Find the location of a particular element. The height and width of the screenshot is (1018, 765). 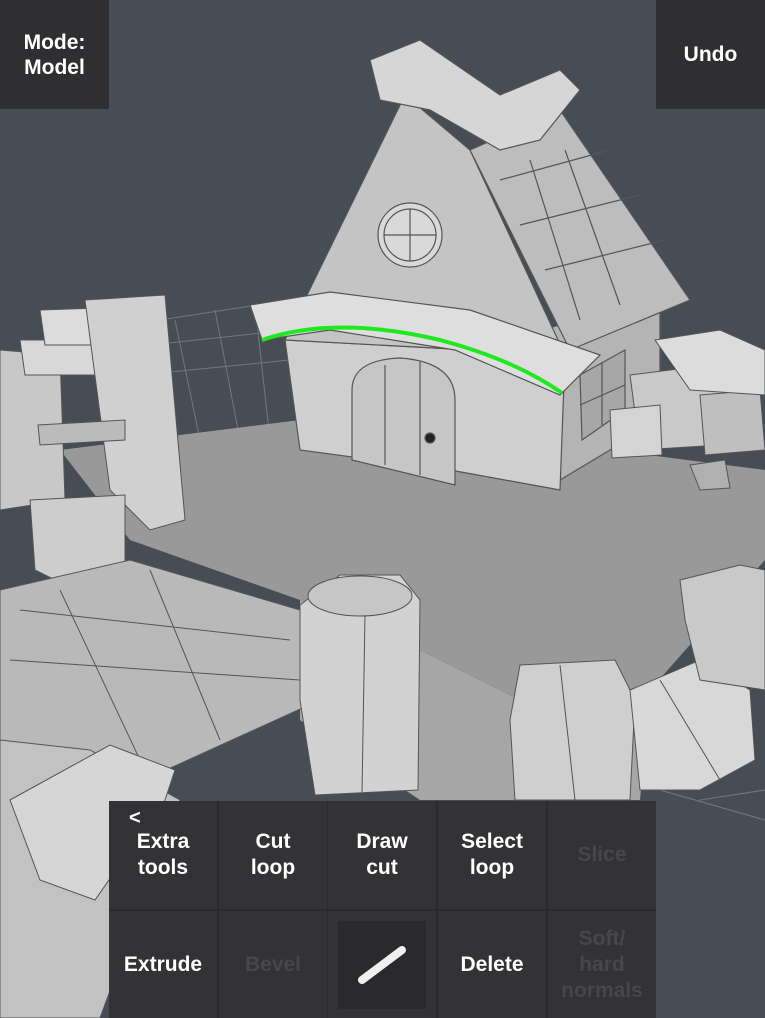

select-loop-label: Select loop is located at coordinates (492, 854).